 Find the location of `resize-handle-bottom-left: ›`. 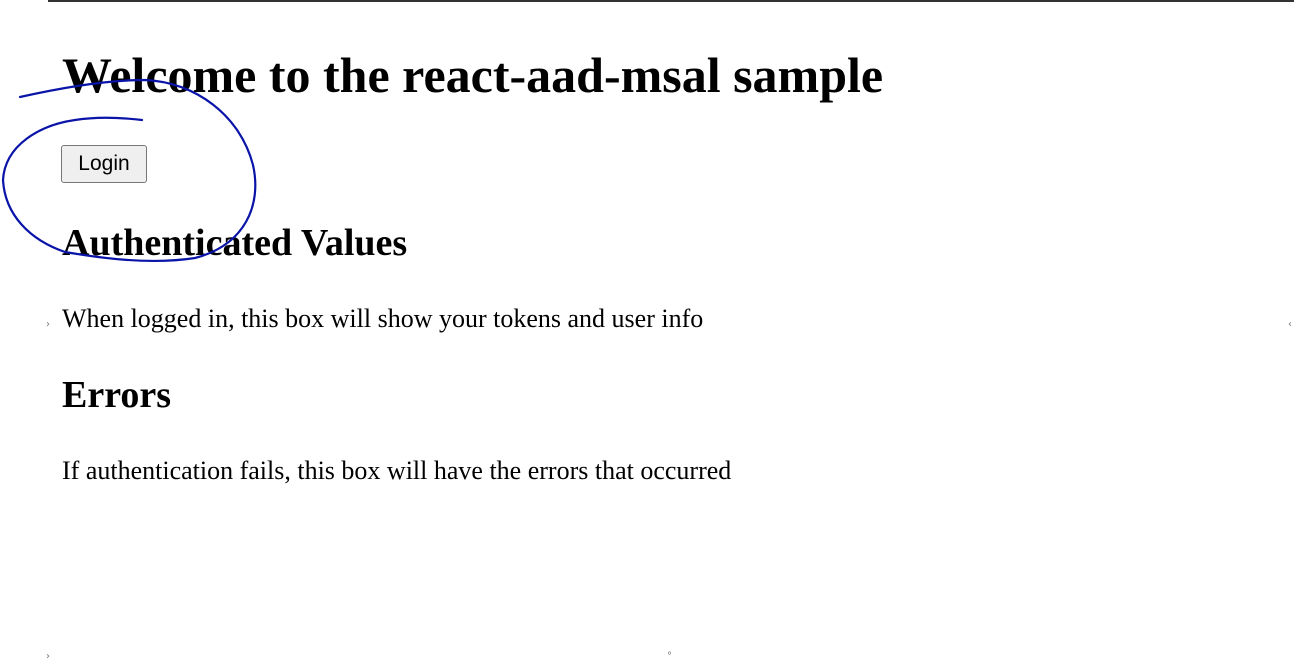

resize-handle-bottom-left: › is located at coordinates (50, 656).